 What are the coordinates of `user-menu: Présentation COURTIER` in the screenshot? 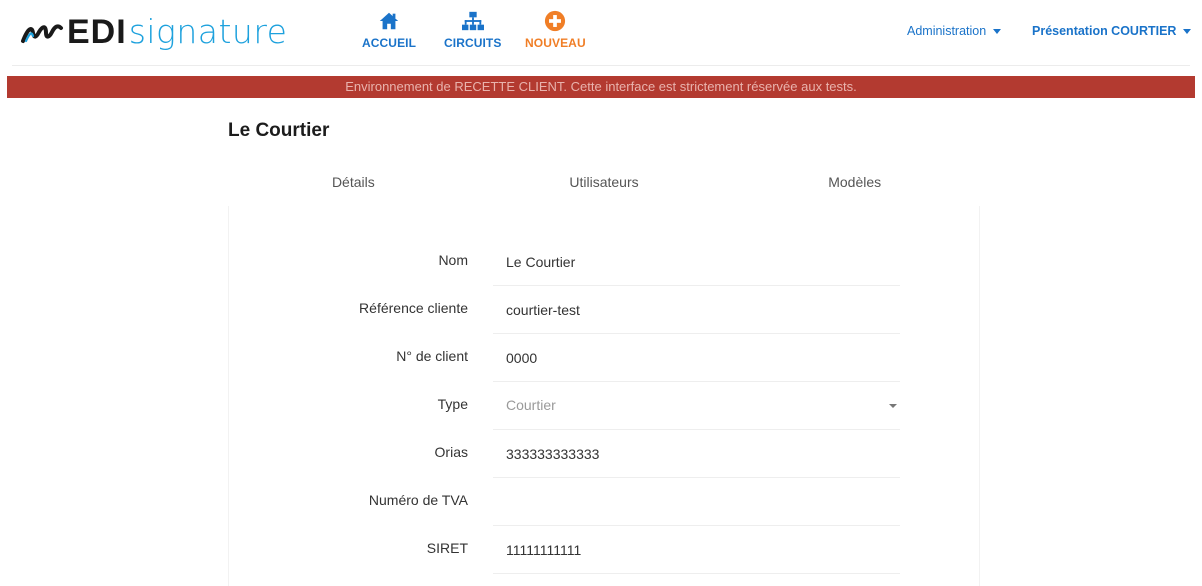 It's located at (1112, 31).